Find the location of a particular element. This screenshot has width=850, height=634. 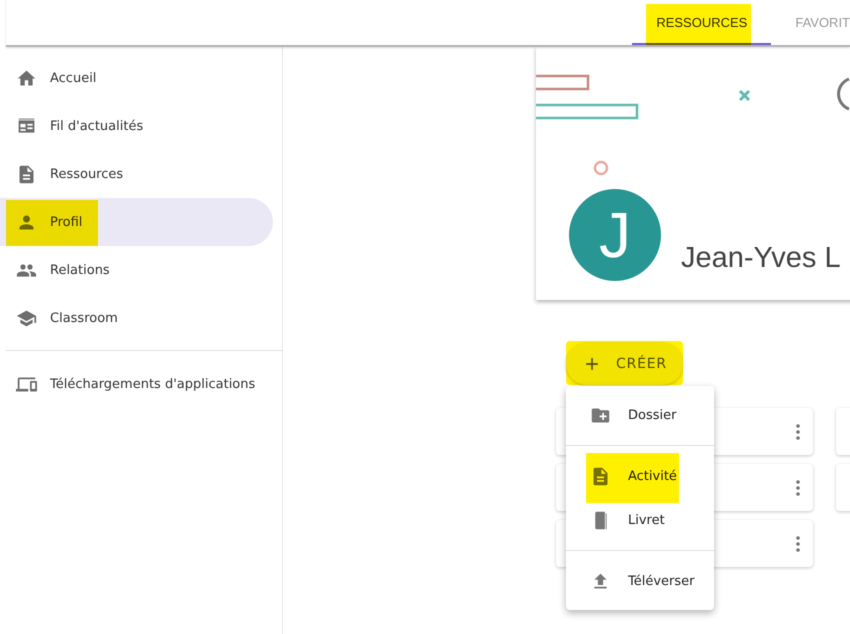

avatar: J is located at coordinates (615, 235).